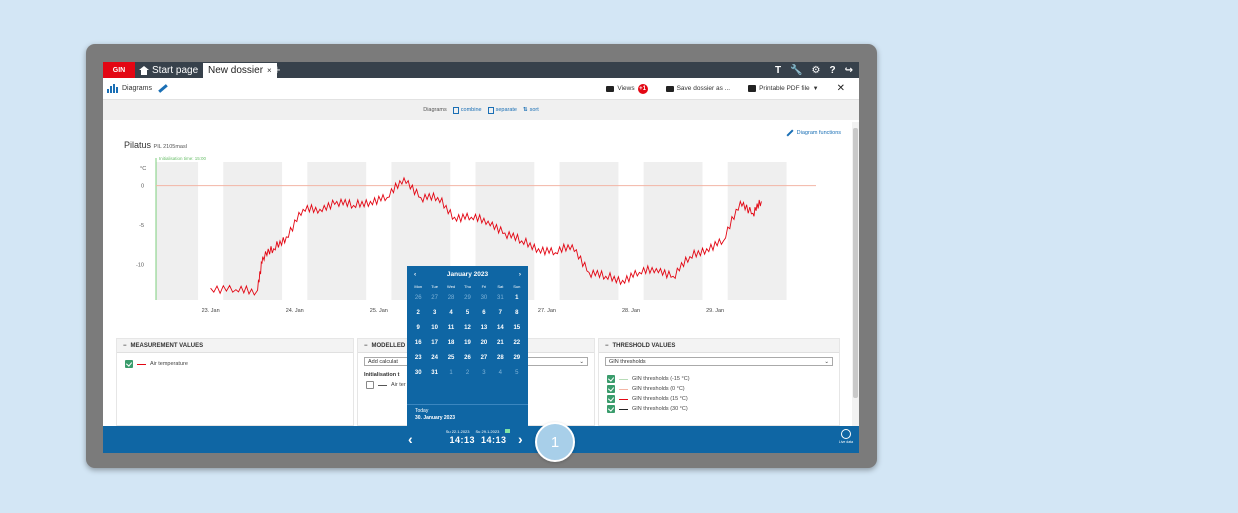 This screenshot has width=1238, height=513. What do you see at coordinates (534, 110) in the screenshot?
I see `sort-label: sort` at bounding box center [534, 110].